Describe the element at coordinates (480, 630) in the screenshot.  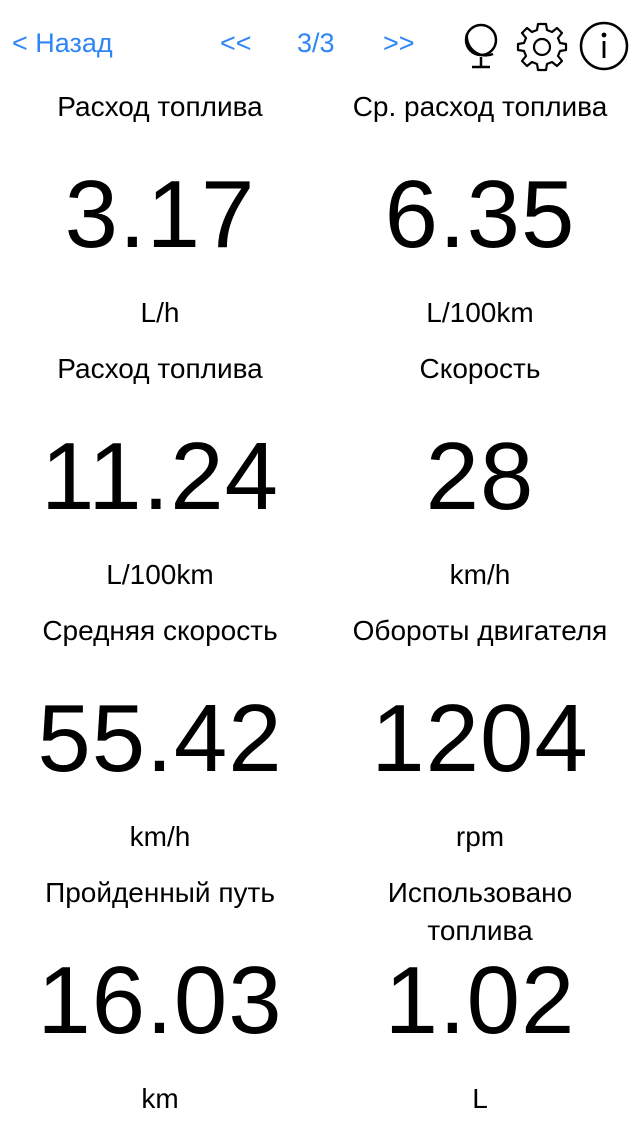
I see `metric-label: Обороты двигателя` at that location.